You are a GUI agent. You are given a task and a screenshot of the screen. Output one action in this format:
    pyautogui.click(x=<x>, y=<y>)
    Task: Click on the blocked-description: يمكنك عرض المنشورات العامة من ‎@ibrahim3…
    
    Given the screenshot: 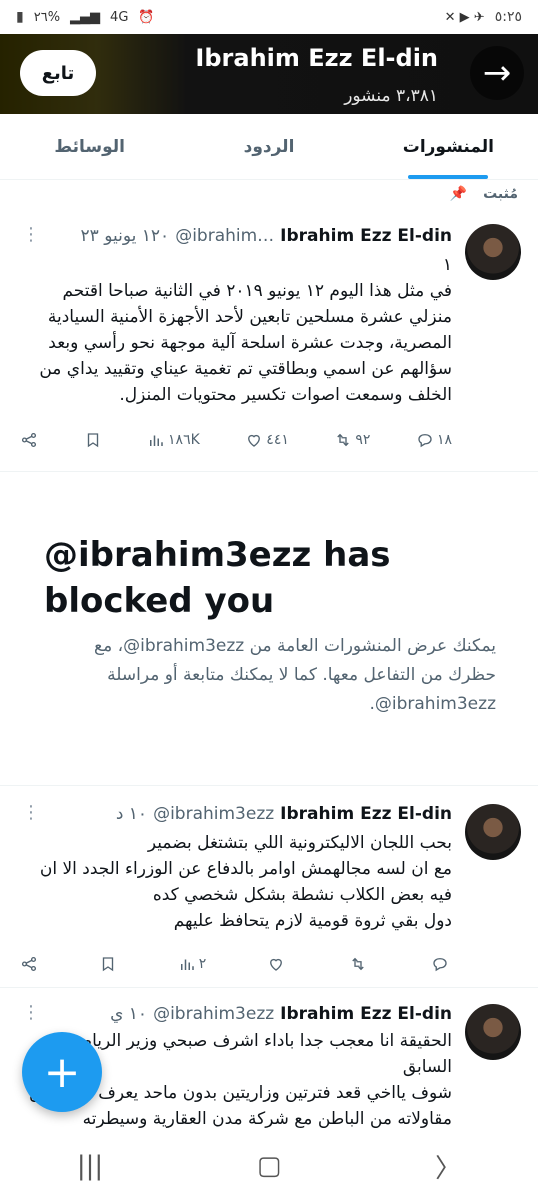 What is the action you would take?
    pyautogui.click(x=295, y=675)
    